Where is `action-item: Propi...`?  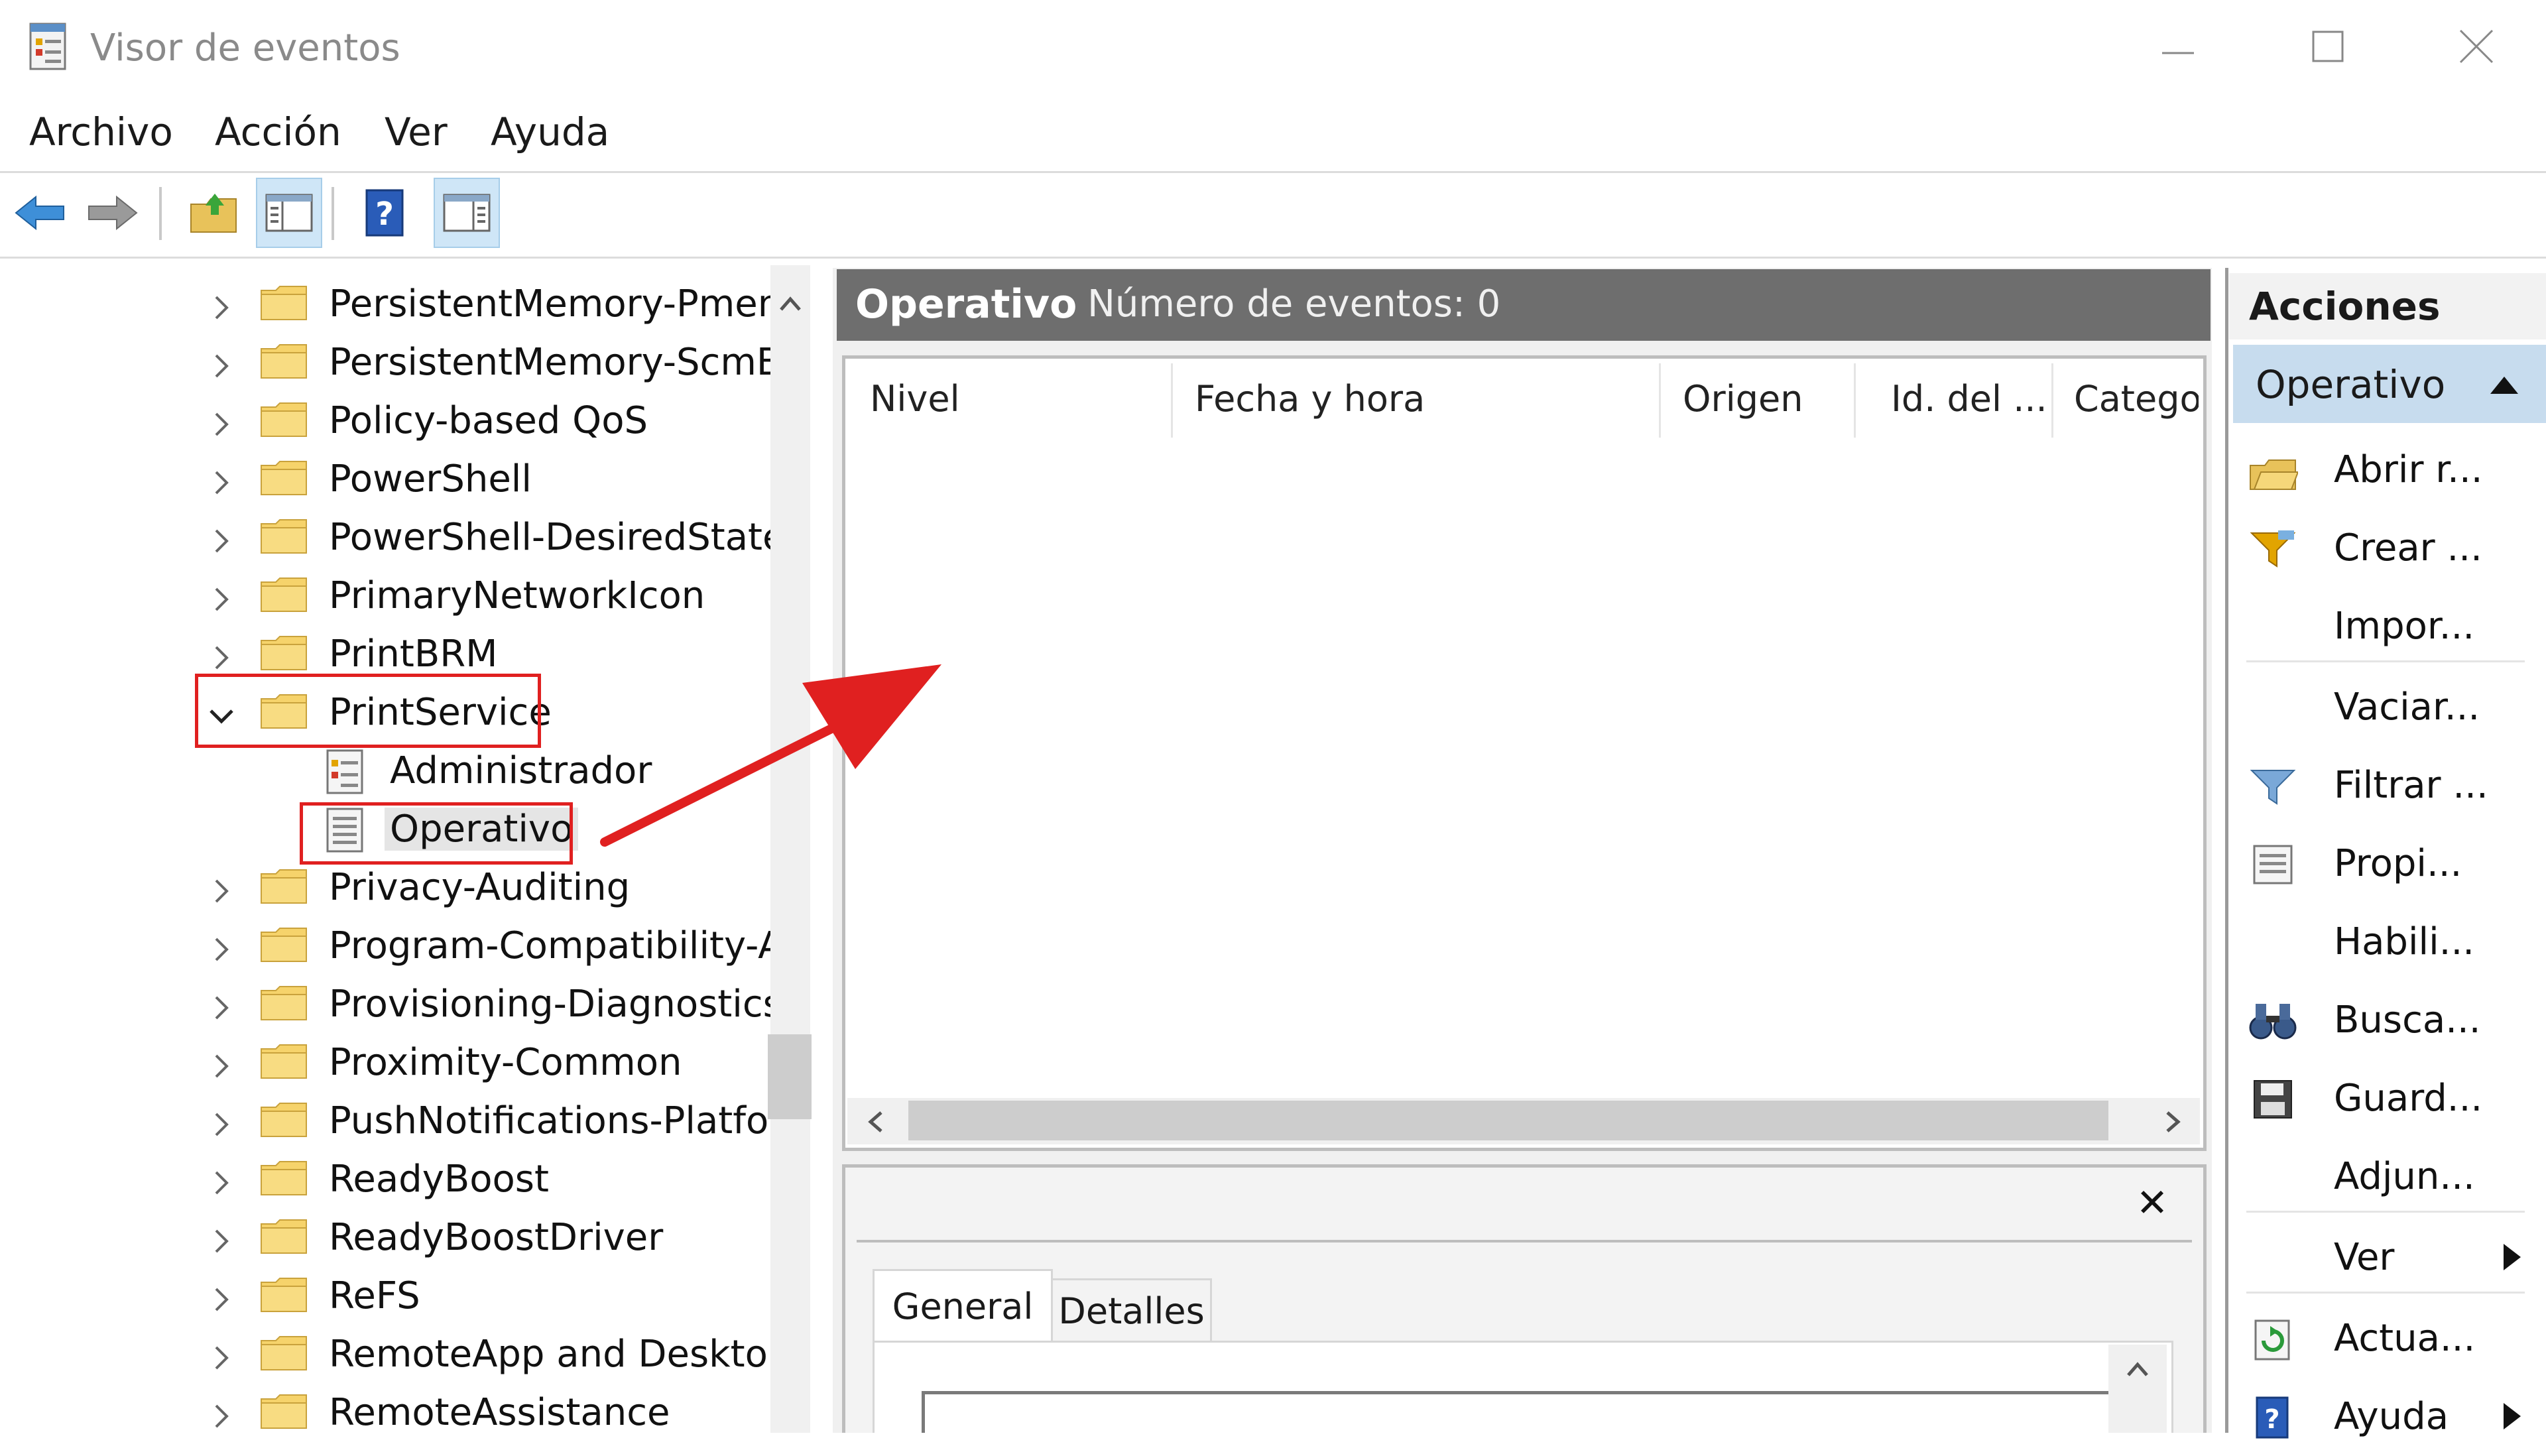
action-item: Propi... is located at coordinates (2389, 864).